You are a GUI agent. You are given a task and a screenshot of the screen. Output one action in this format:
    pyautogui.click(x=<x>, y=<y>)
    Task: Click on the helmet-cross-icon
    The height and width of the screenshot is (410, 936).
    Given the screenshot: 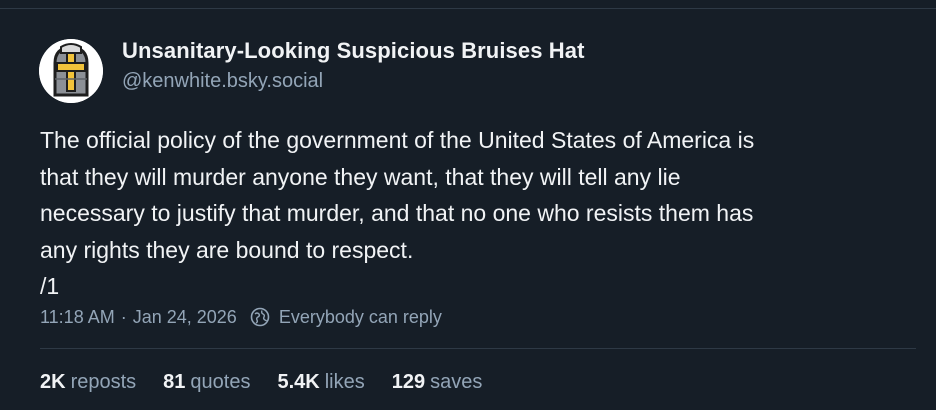 What is the action you would take?
    pyautogui.click(x=71, y=71)
    